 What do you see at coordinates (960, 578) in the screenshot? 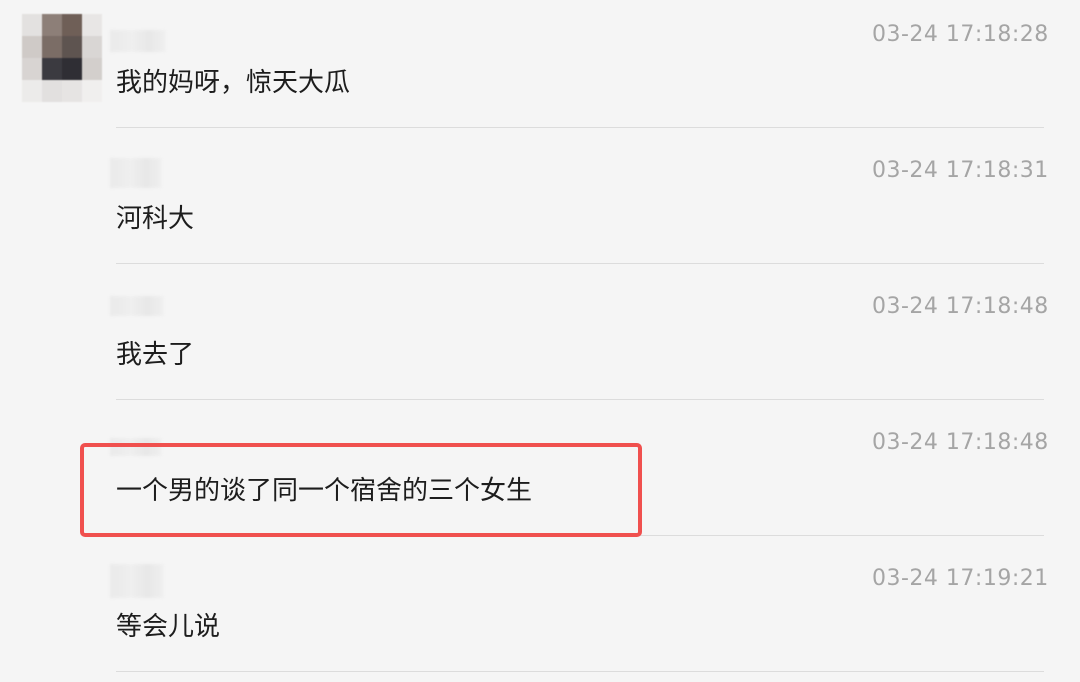
I see `message-timestamp: 03-24 17:19:21` at bounding box center [960, 578].